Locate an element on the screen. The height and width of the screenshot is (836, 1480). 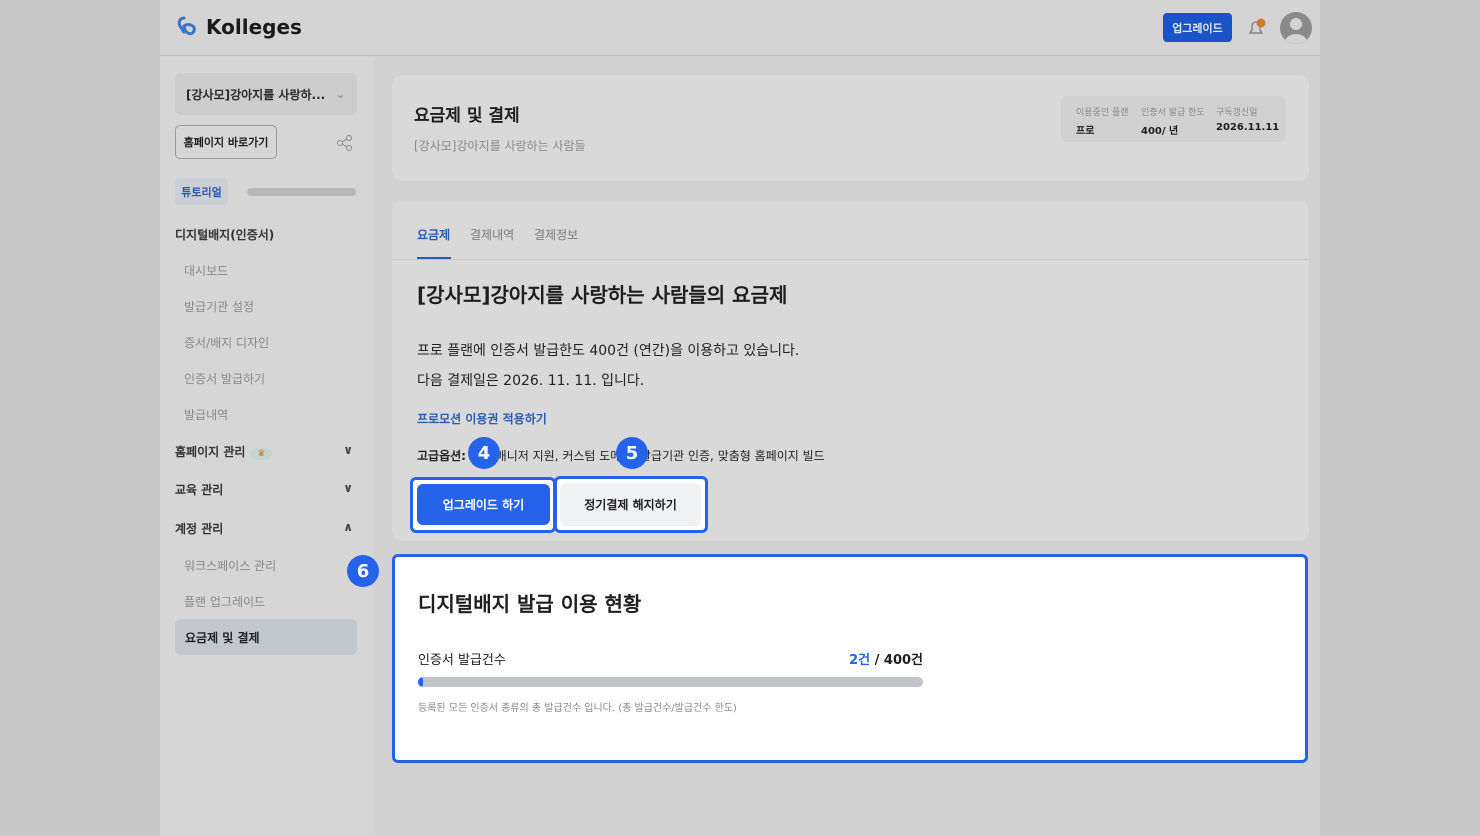
section-label: 계정 관리 is located at coordinates (199, 529).